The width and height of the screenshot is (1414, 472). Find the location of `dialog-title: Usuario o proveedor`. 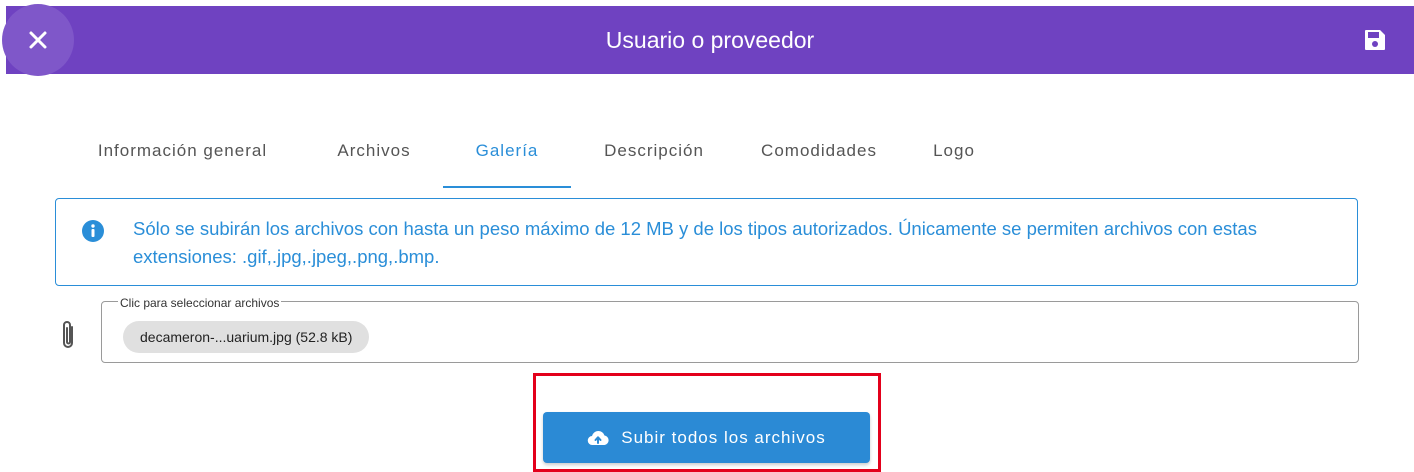

dialog-title: Usuario o proveedor is located at coordinates (710, 40).